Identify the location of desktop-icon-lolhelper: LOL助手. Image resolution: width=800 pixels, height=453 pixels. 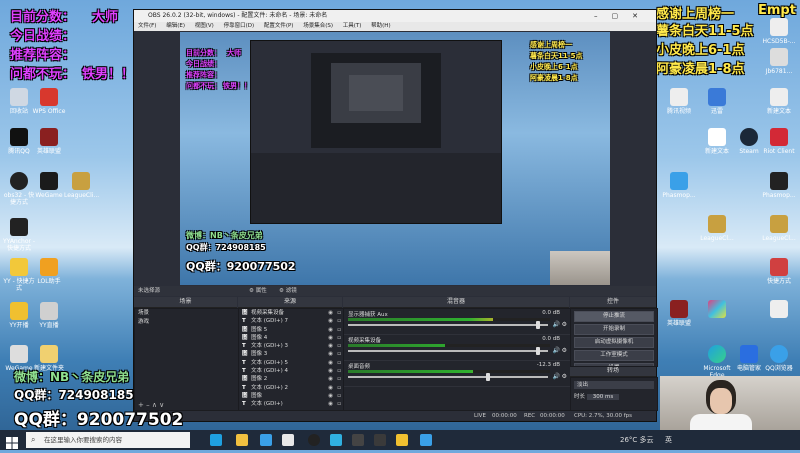
(49, 271).